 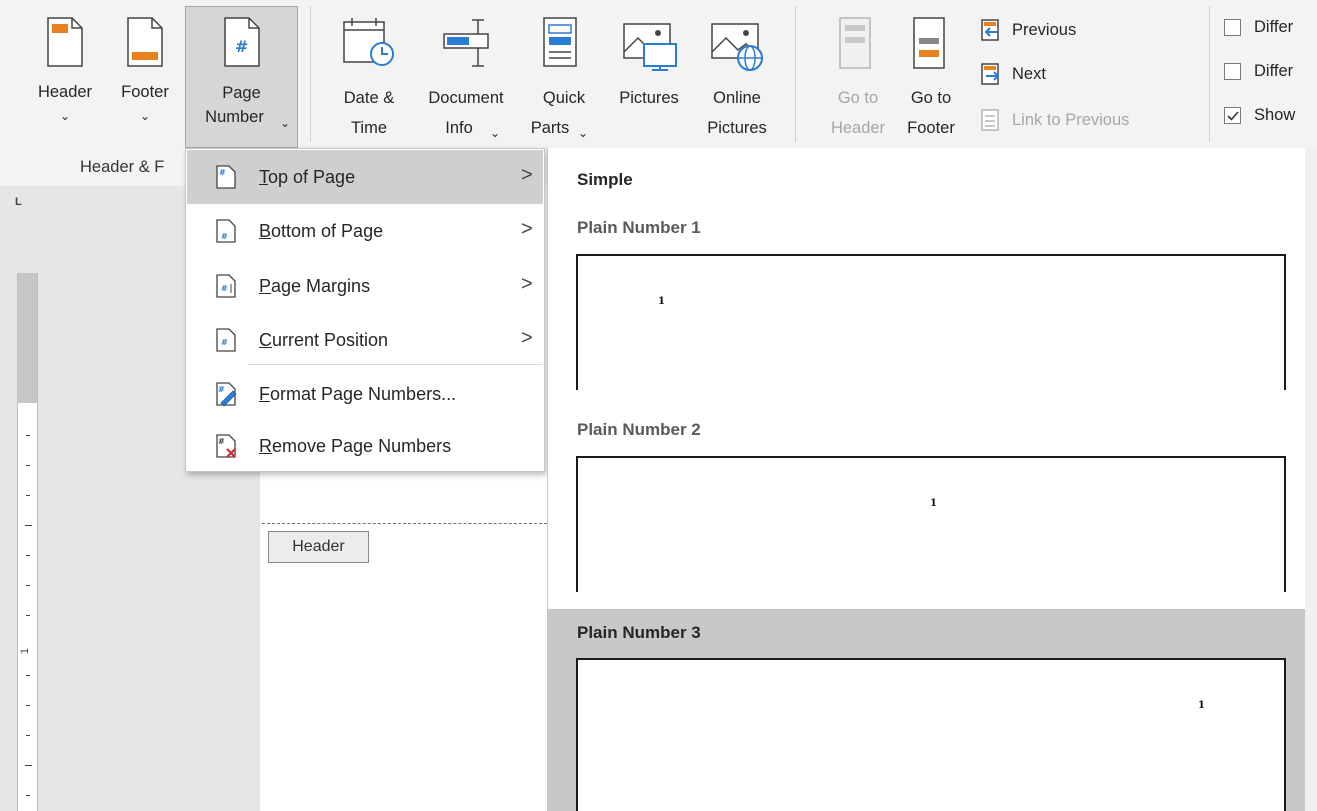 I want to click on gallery-scrollbar, so click(x=1311, y=479).